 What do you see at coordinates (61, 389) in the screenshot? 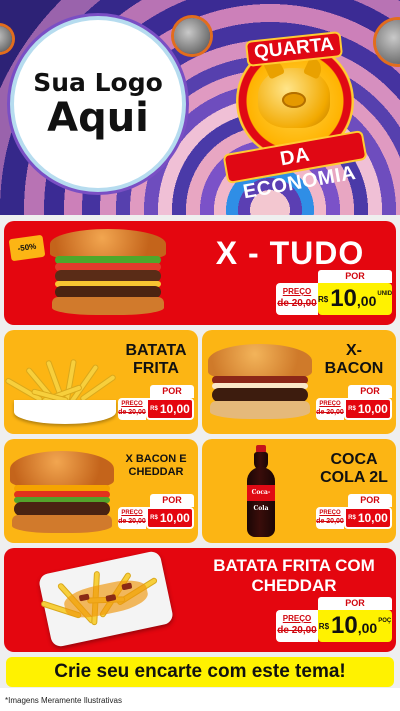
I see `fries-image` at bounding box center [61, 389].